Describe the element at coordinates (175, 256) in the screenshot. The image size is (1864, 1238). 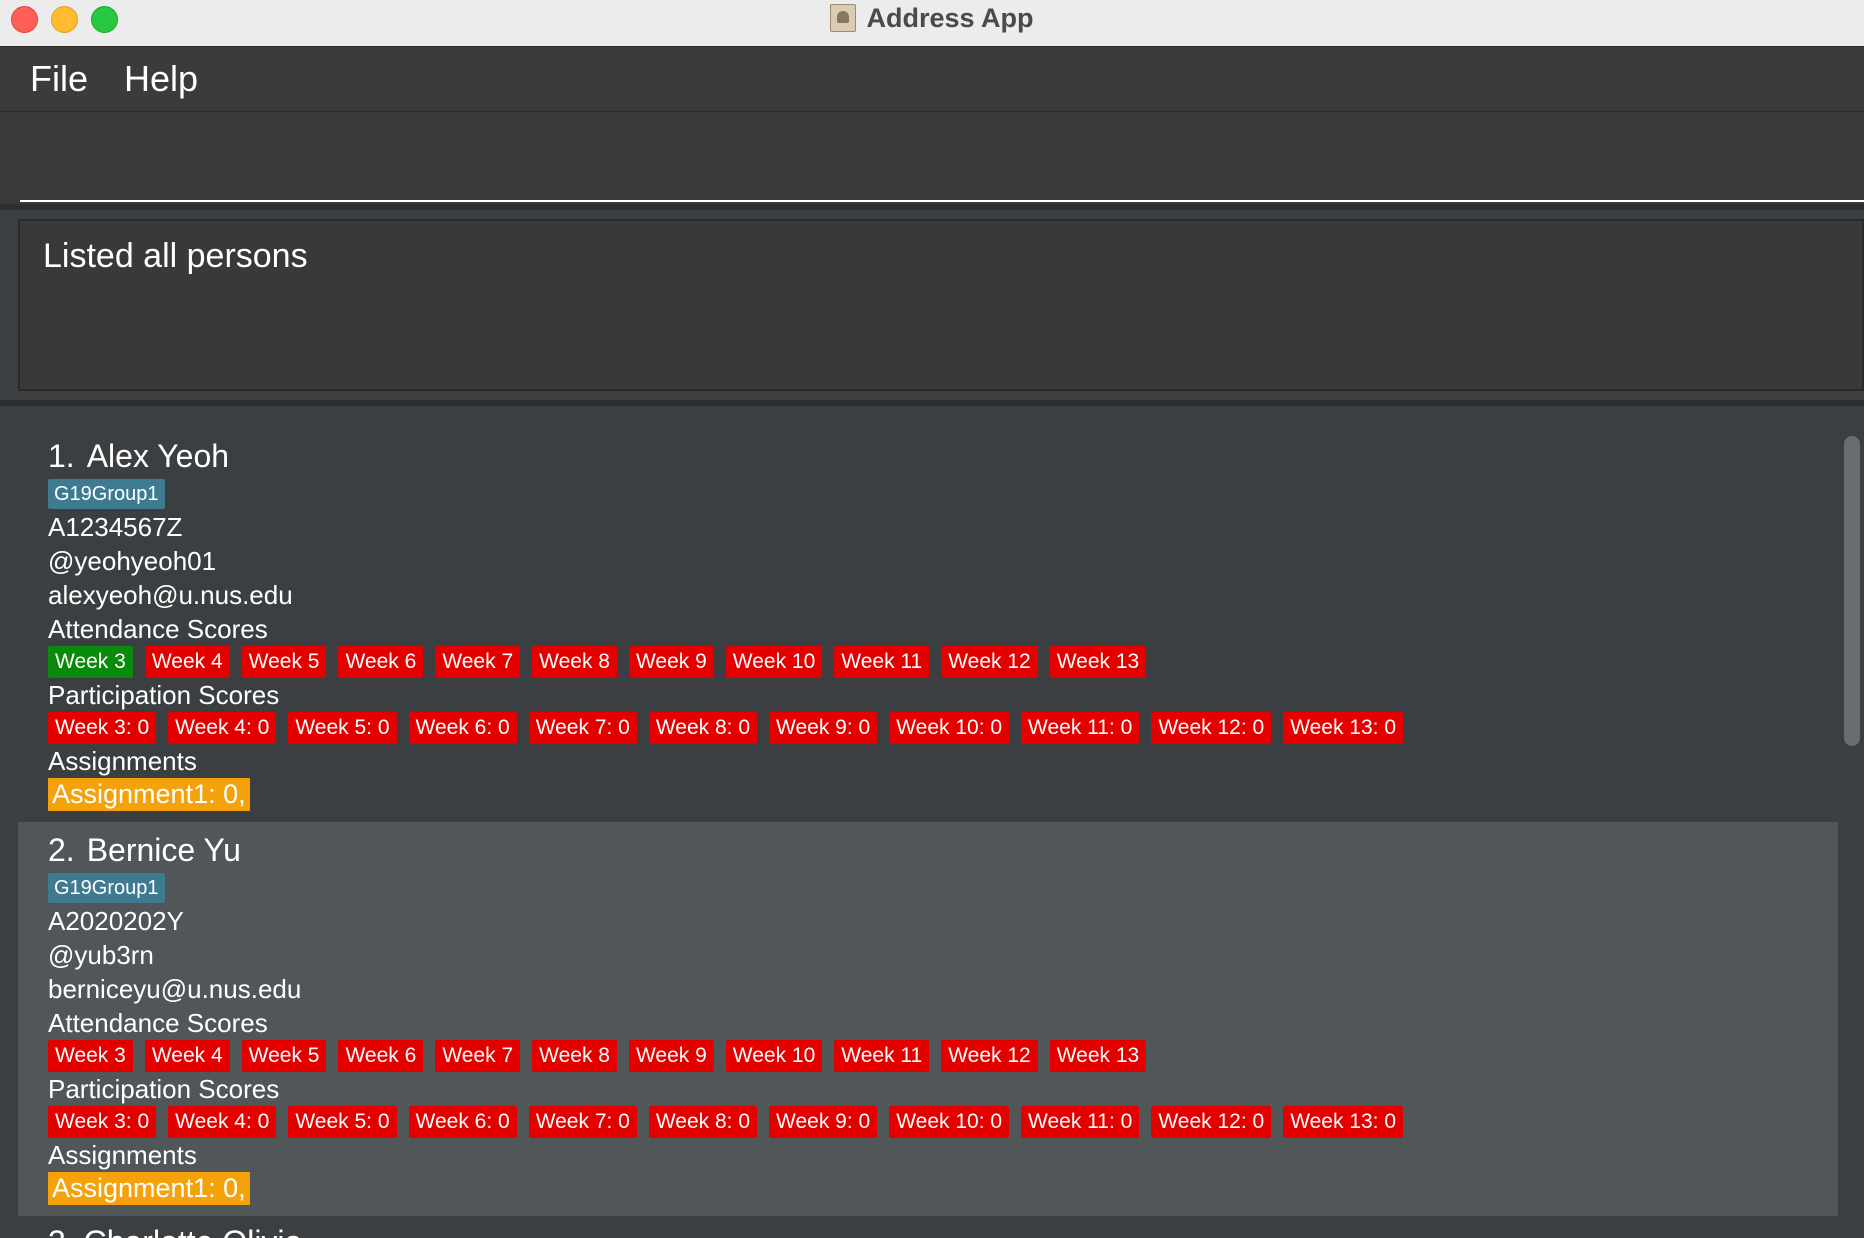
I see `result-message: Listed all persons` at that location.